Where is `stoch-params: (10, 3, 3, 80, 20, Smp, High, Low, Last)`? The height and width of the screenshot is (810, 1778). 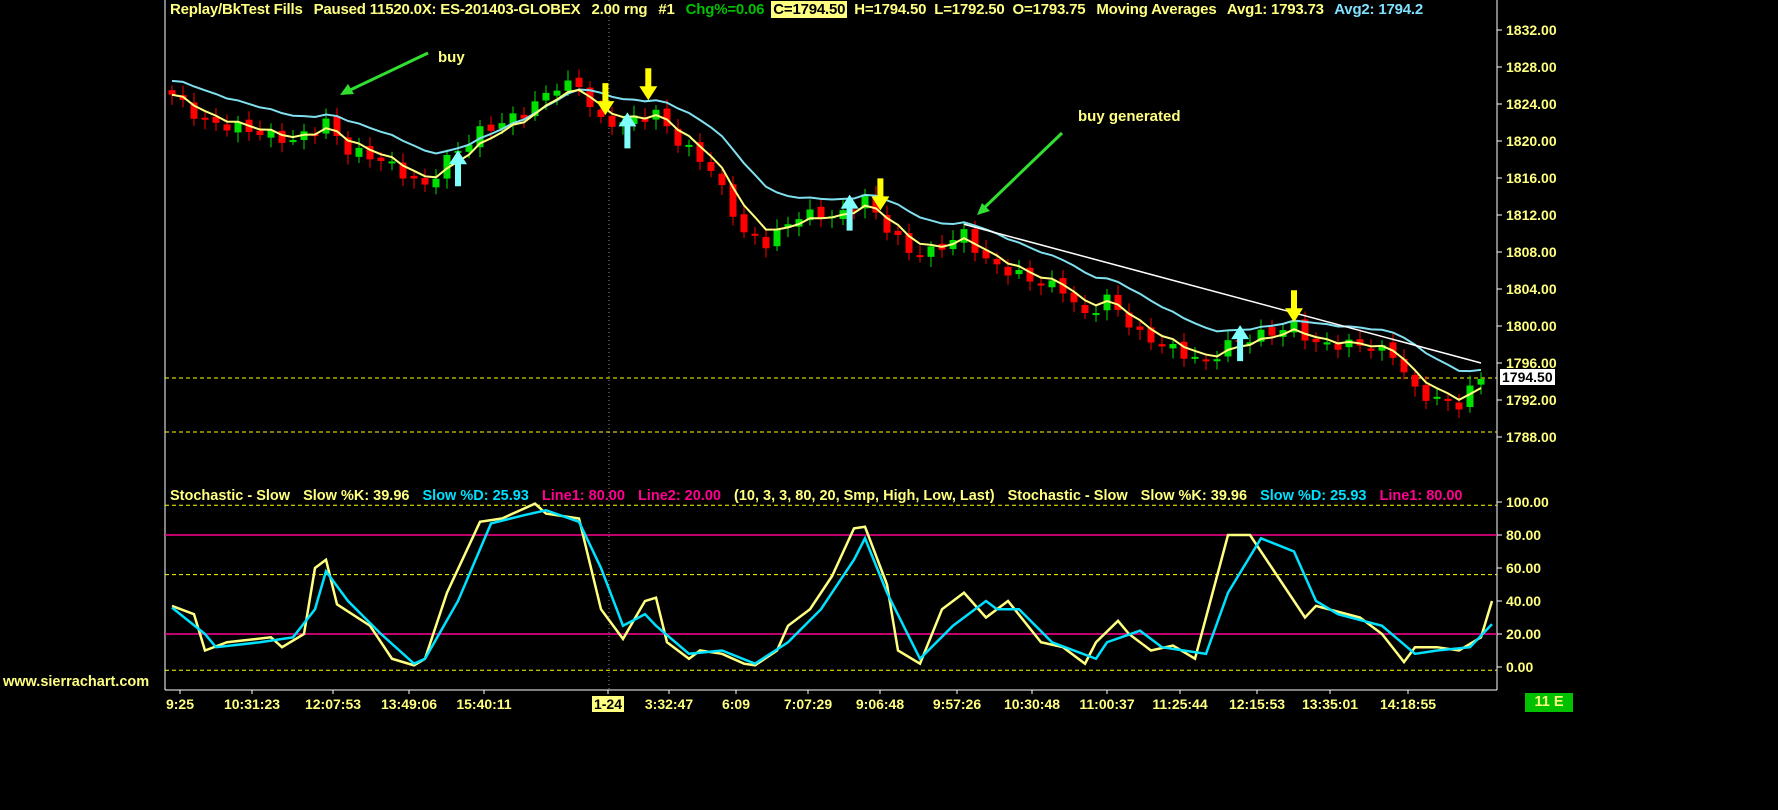
stoch-params: (10, 3, 3, 80, 20, Smp, High, Low, Last) is located at coordinates (864, 496).